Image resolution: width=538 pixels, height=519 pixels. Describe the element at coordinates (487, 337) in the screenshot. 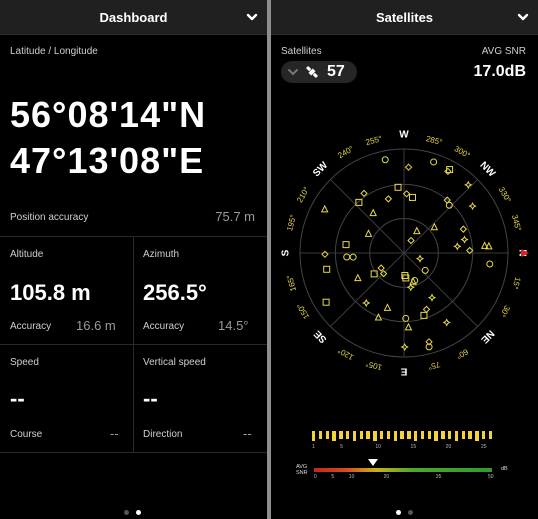

I see `cardinal-label: NE` at that location.